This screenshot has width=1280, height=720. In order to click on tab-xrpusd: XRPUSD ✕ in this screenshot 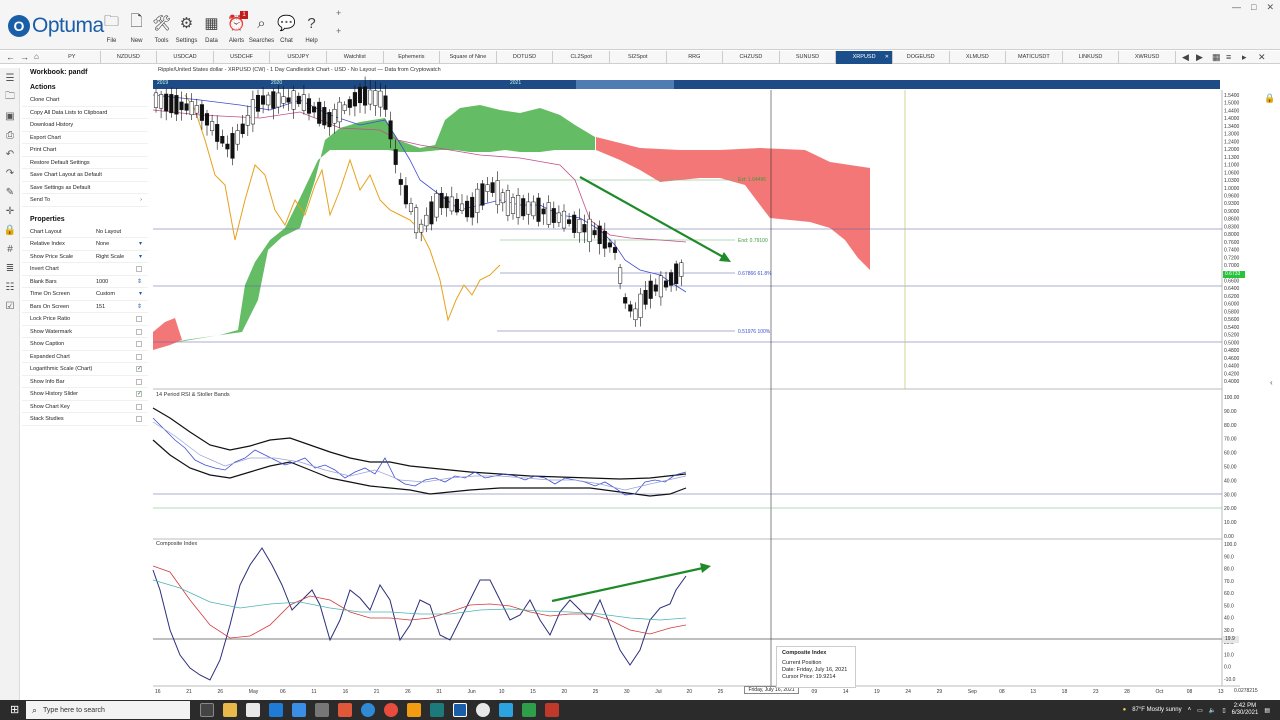, I will do `click(864, 57)`.